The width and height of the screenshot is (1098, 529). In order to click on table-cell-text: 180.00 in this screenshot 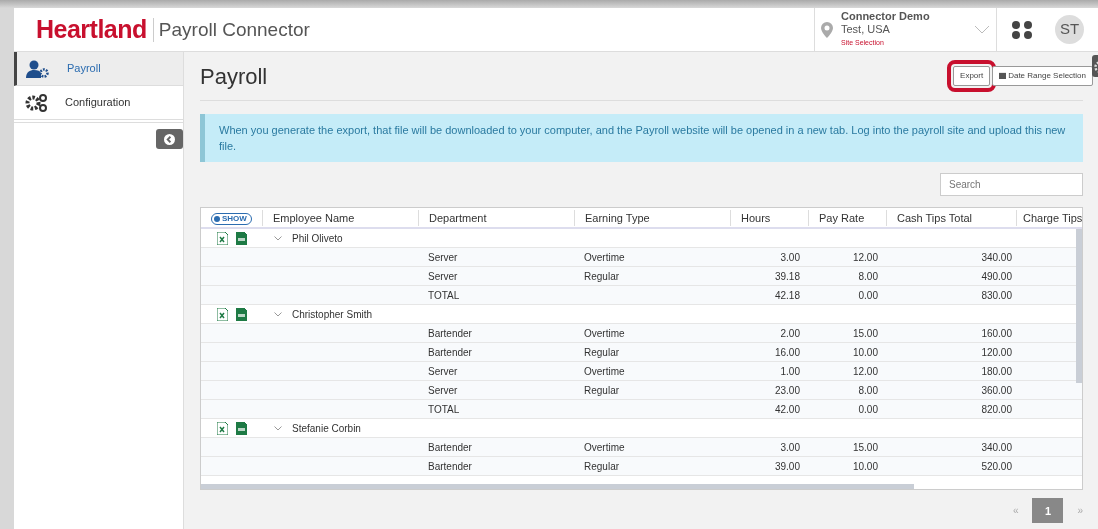, I will do `click(996, 371)`.